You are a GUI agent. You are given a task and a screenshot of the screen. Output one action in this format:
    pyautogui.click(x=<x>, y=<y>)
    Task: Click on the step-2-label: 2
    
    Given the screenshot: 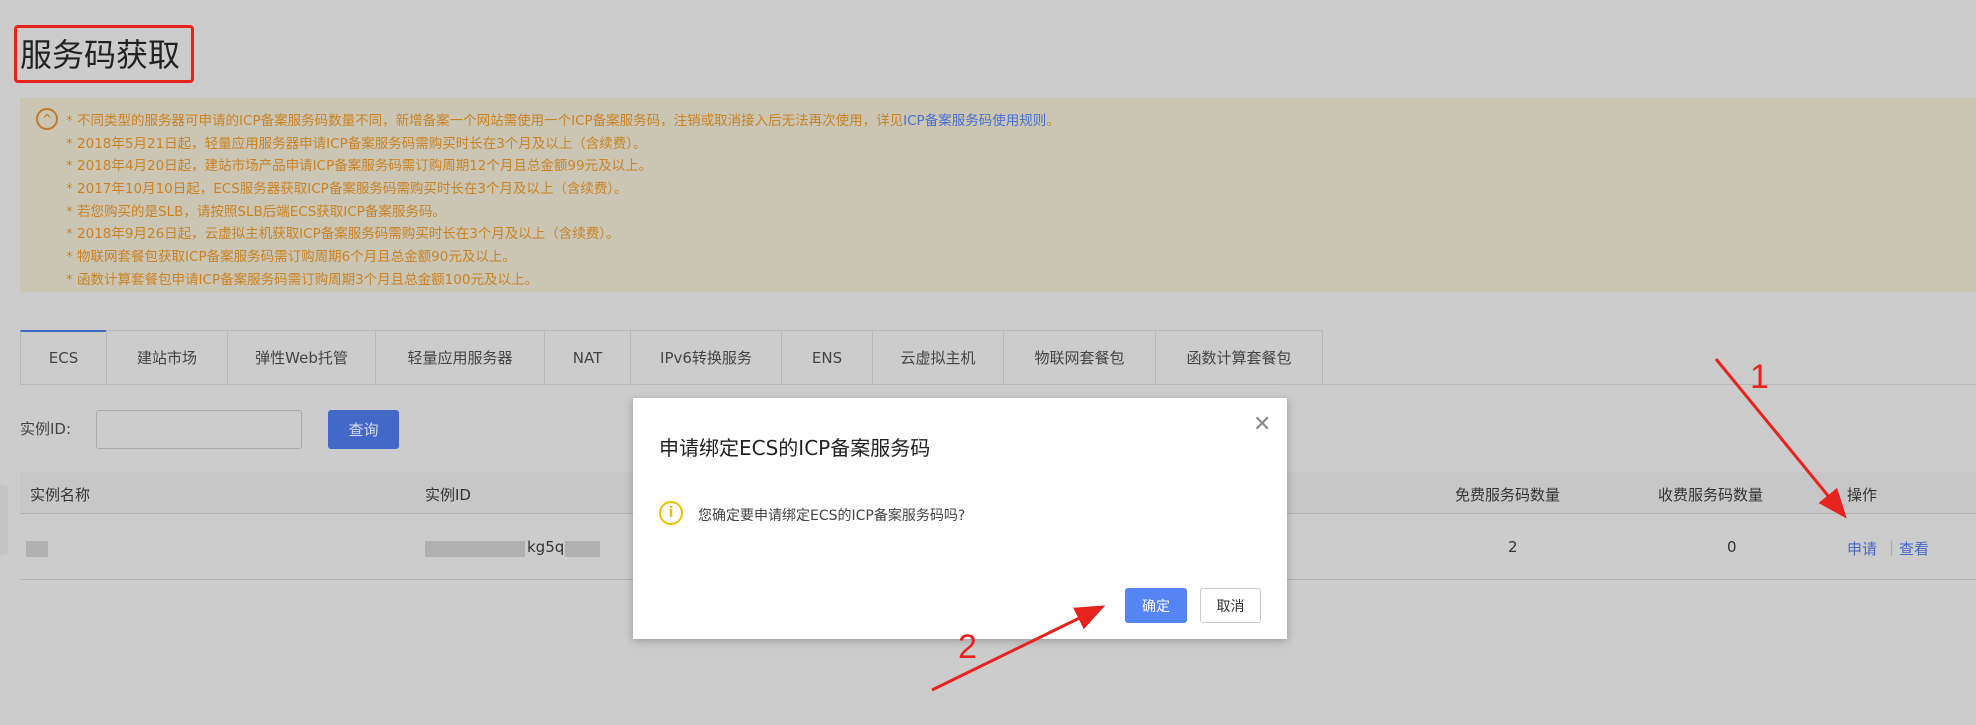 What is the action you would take?
    pyautogui.click(x=967, y=647)
    